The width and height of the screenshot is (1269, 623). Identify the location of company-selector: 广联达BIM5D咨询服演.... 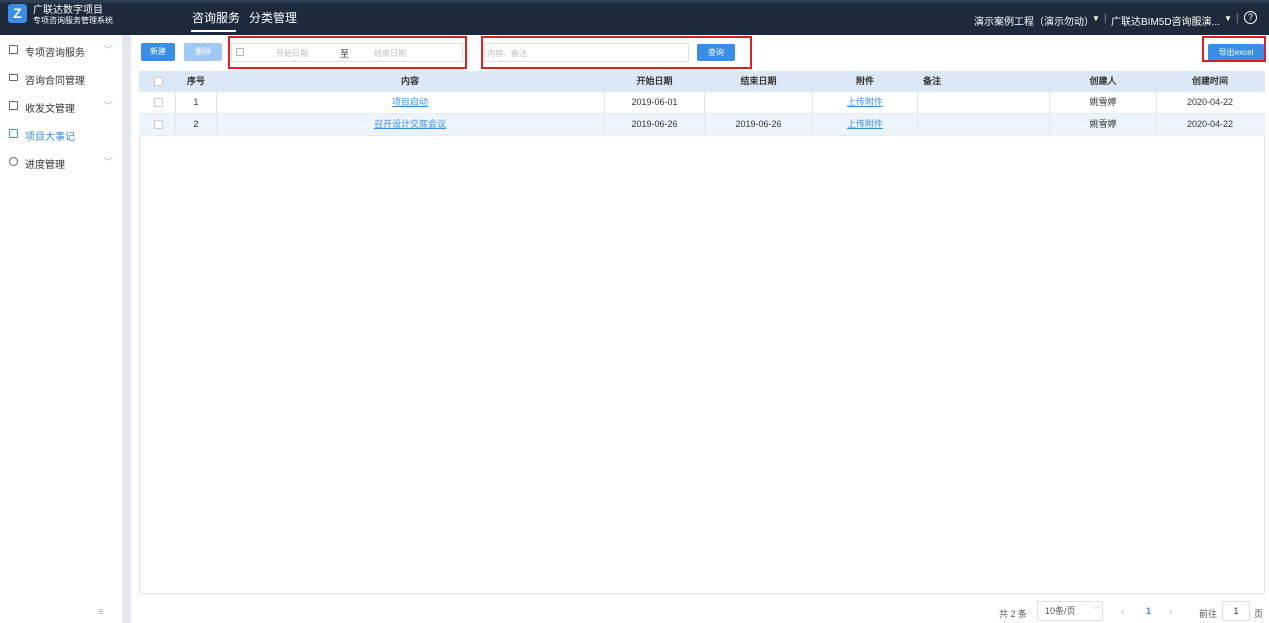
(1165, 20).